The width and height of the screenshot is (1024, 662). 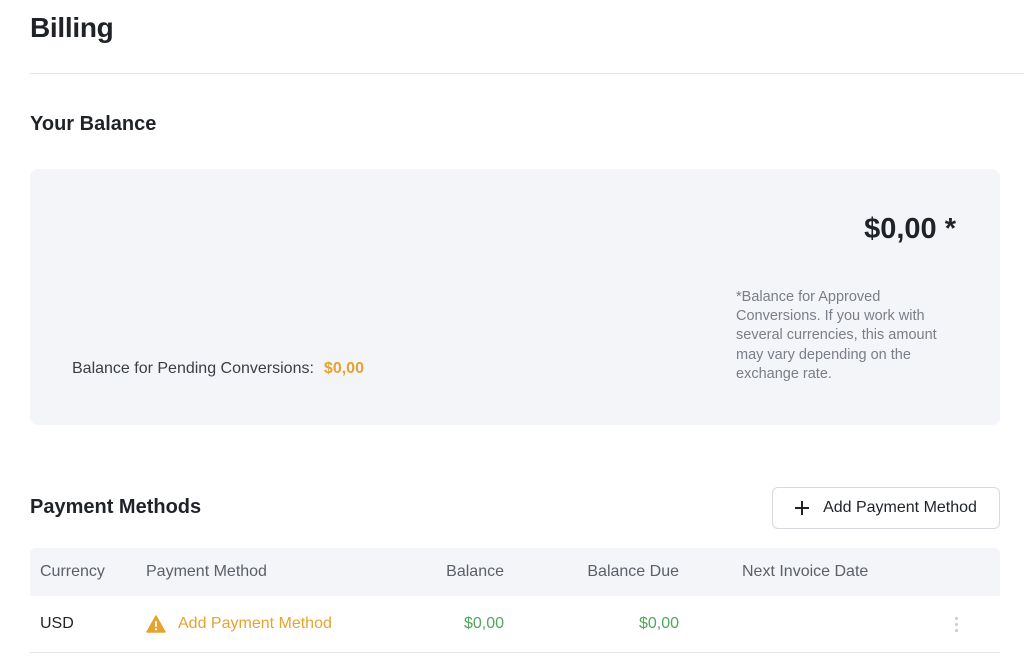 I want to click on row-balance-due: $0,00, so click(x=658, y=623).